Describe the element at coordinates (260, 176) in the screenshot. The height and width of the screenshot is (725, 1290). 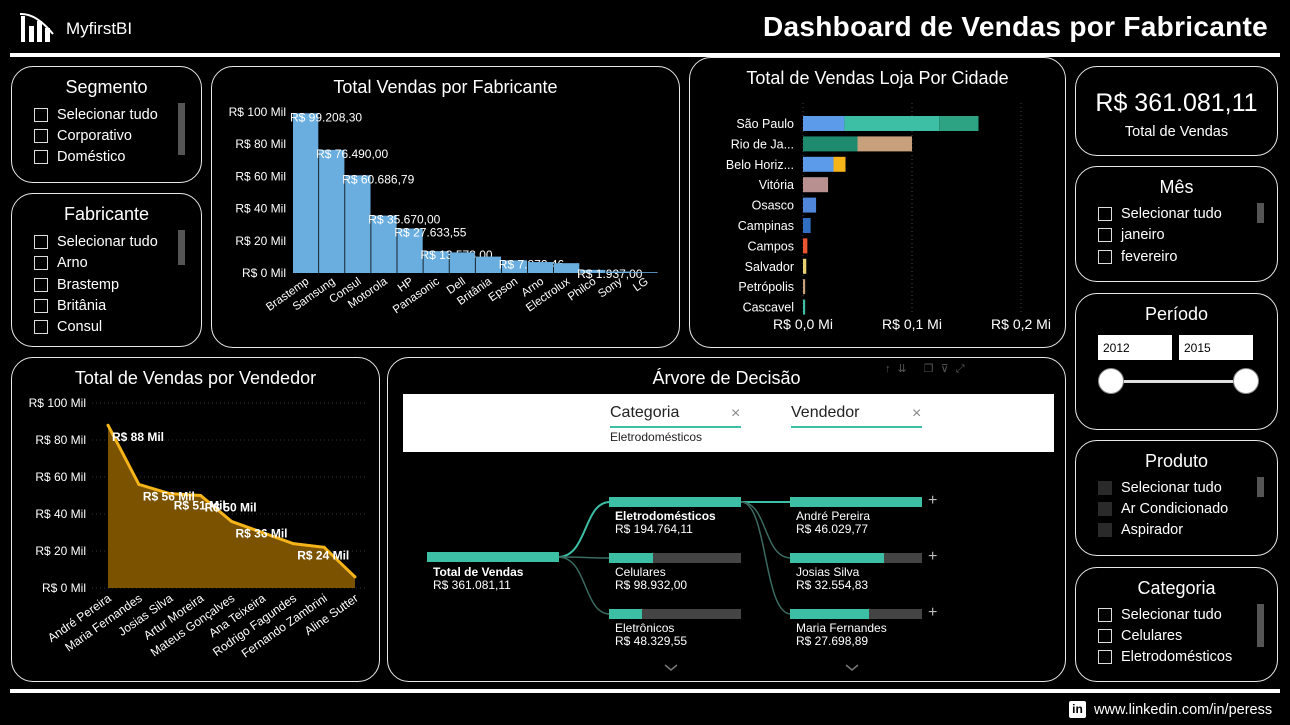
I see `y-tick-label: R$ 60 Mil` at that location.